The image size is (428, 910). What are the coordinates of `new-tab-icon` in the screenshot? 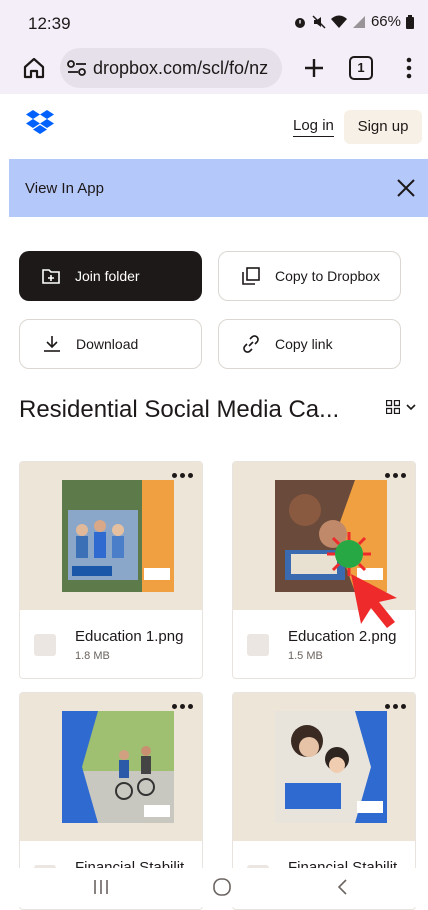 It's located at (314, 68).